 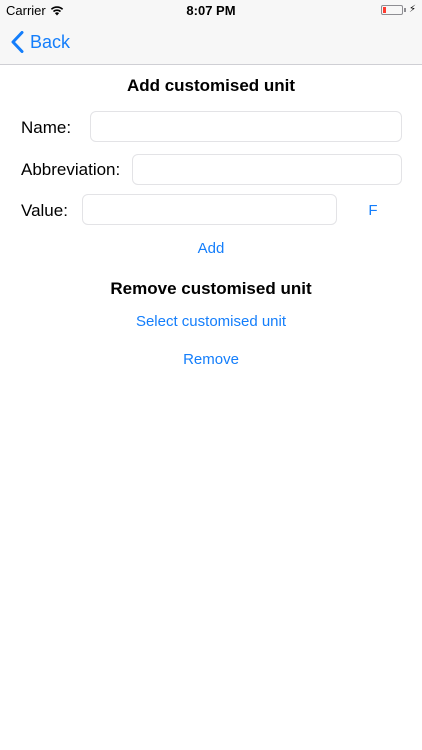 What do you see at coordinates (71, 169) in the screenshot?
I see `abbreviation-label: Abbreviation:` at bounding box center [71, 169].